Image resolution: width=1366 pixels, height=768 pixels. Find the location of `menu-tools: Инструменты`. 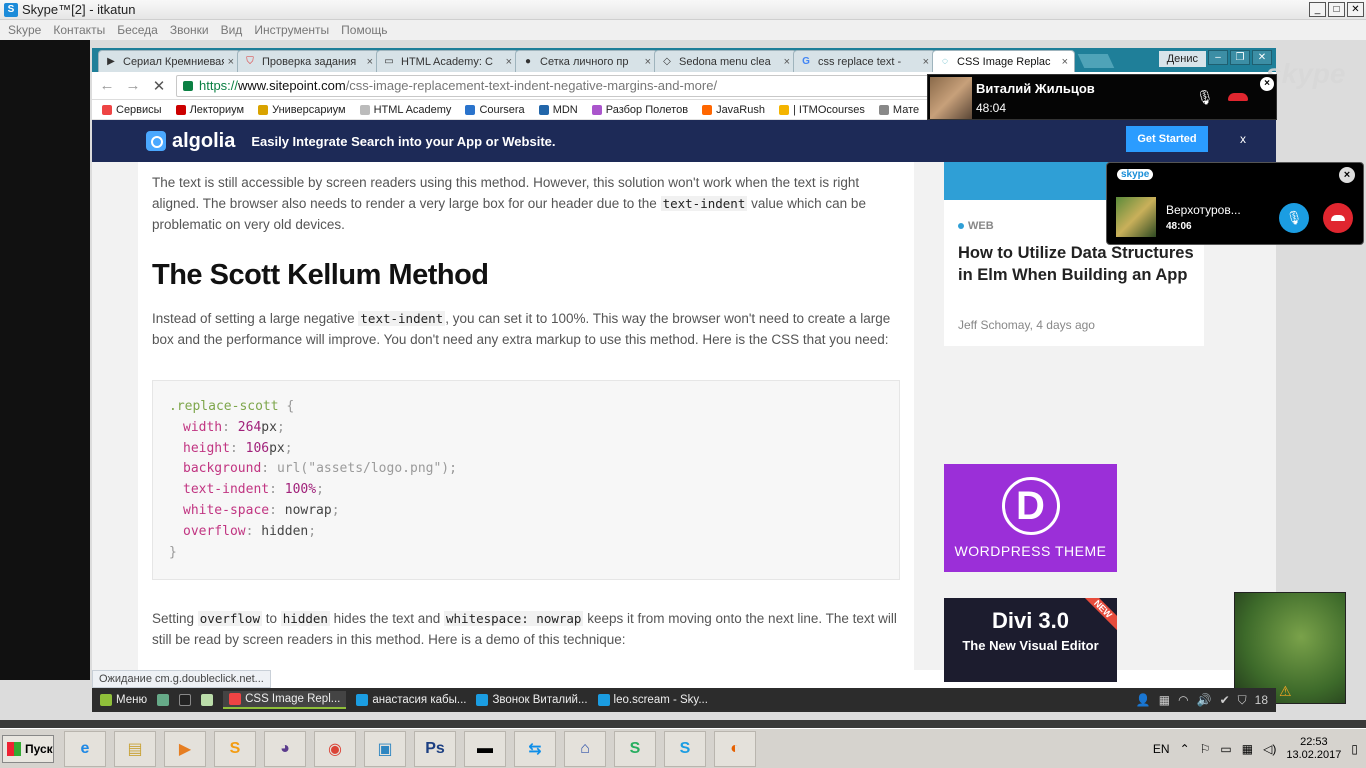

menu-tools: Инструменты is located at coordinates (291, 30).